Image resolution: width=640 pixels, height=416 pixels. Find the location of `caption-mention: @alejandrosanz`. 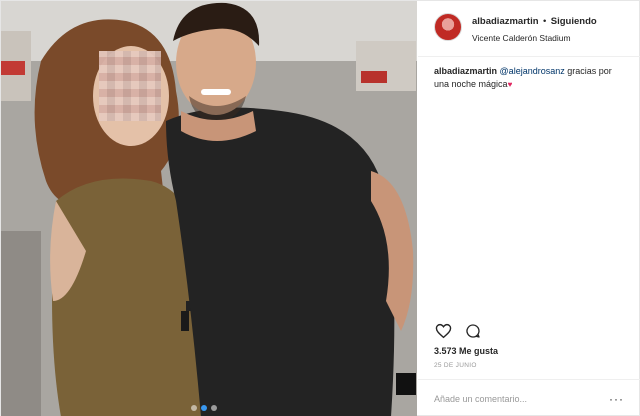

caption-mention: @alejandrosanz is located at coordinates (532, 71).